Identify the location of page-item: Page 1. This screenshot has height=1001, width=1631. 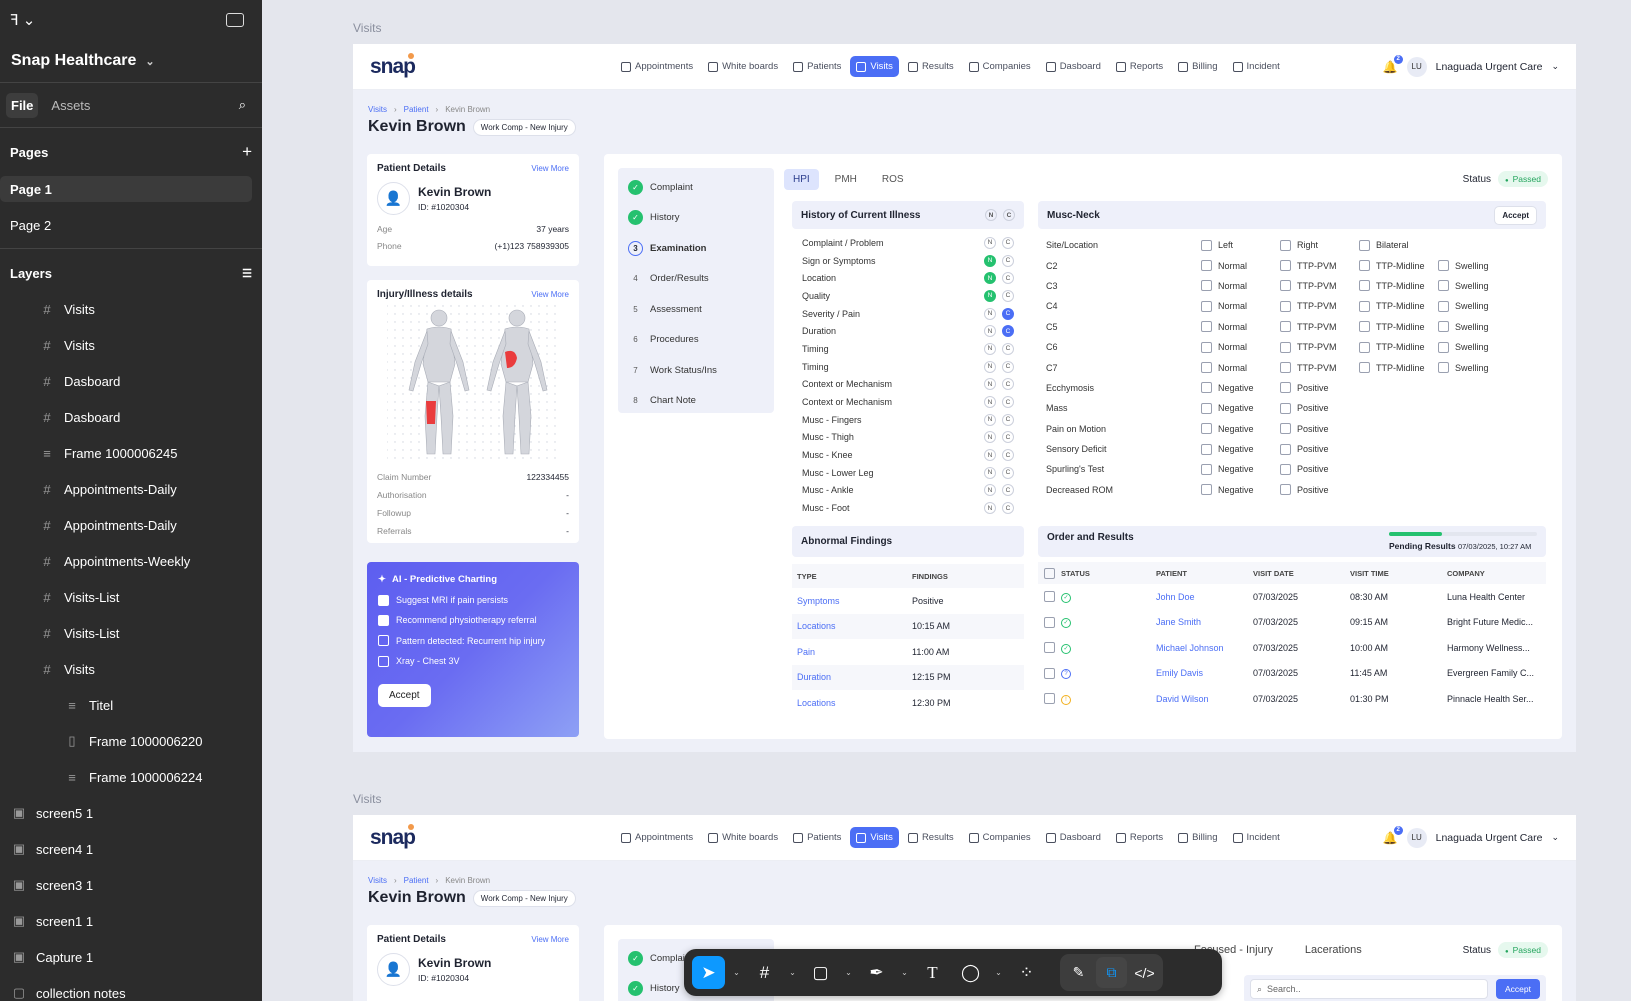
(126, 189).